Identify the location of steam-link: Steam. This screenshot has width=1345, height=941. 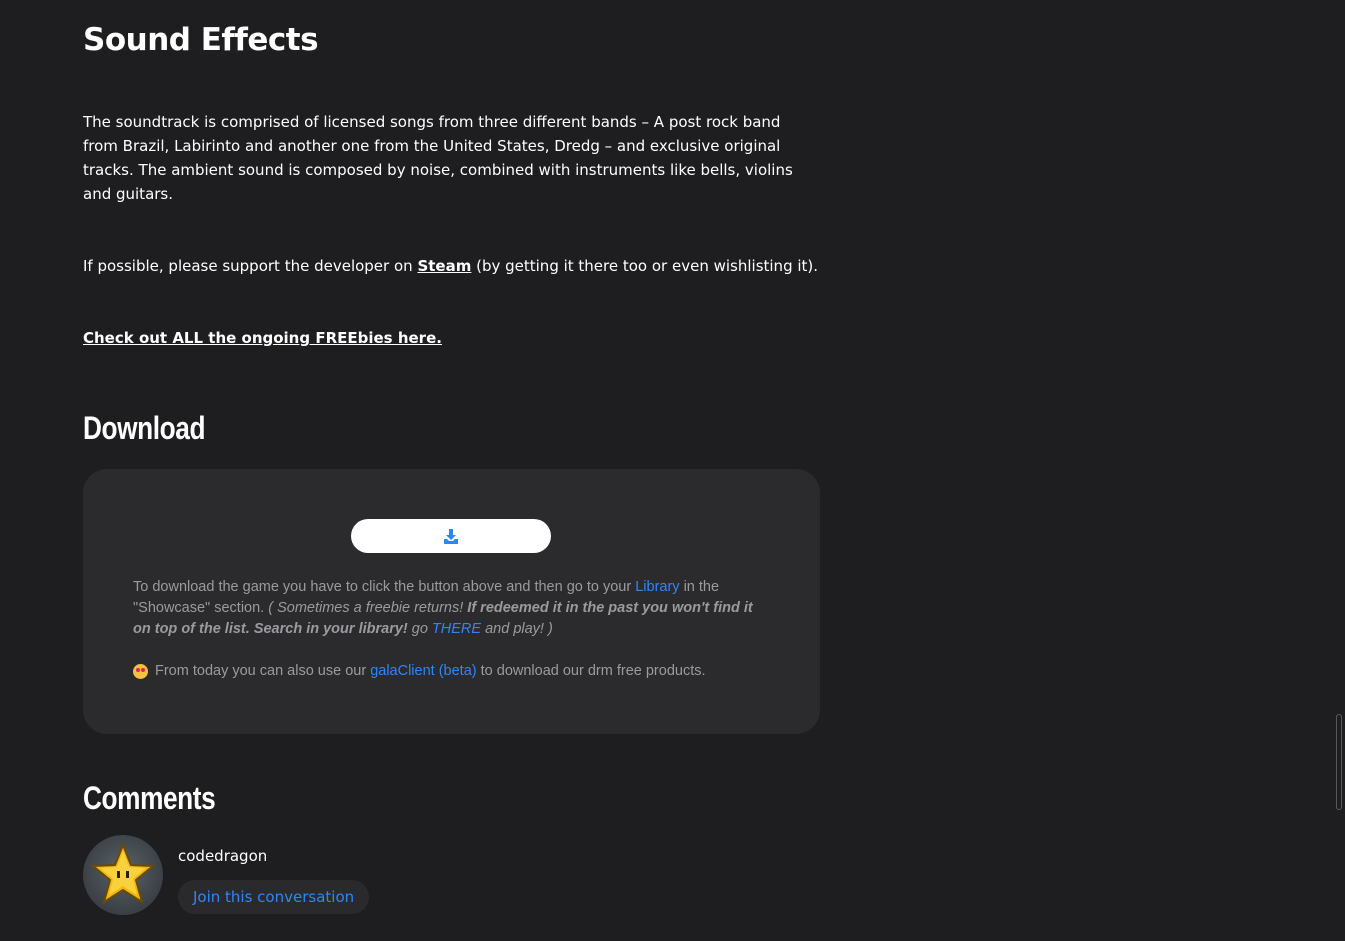
(444, 266).